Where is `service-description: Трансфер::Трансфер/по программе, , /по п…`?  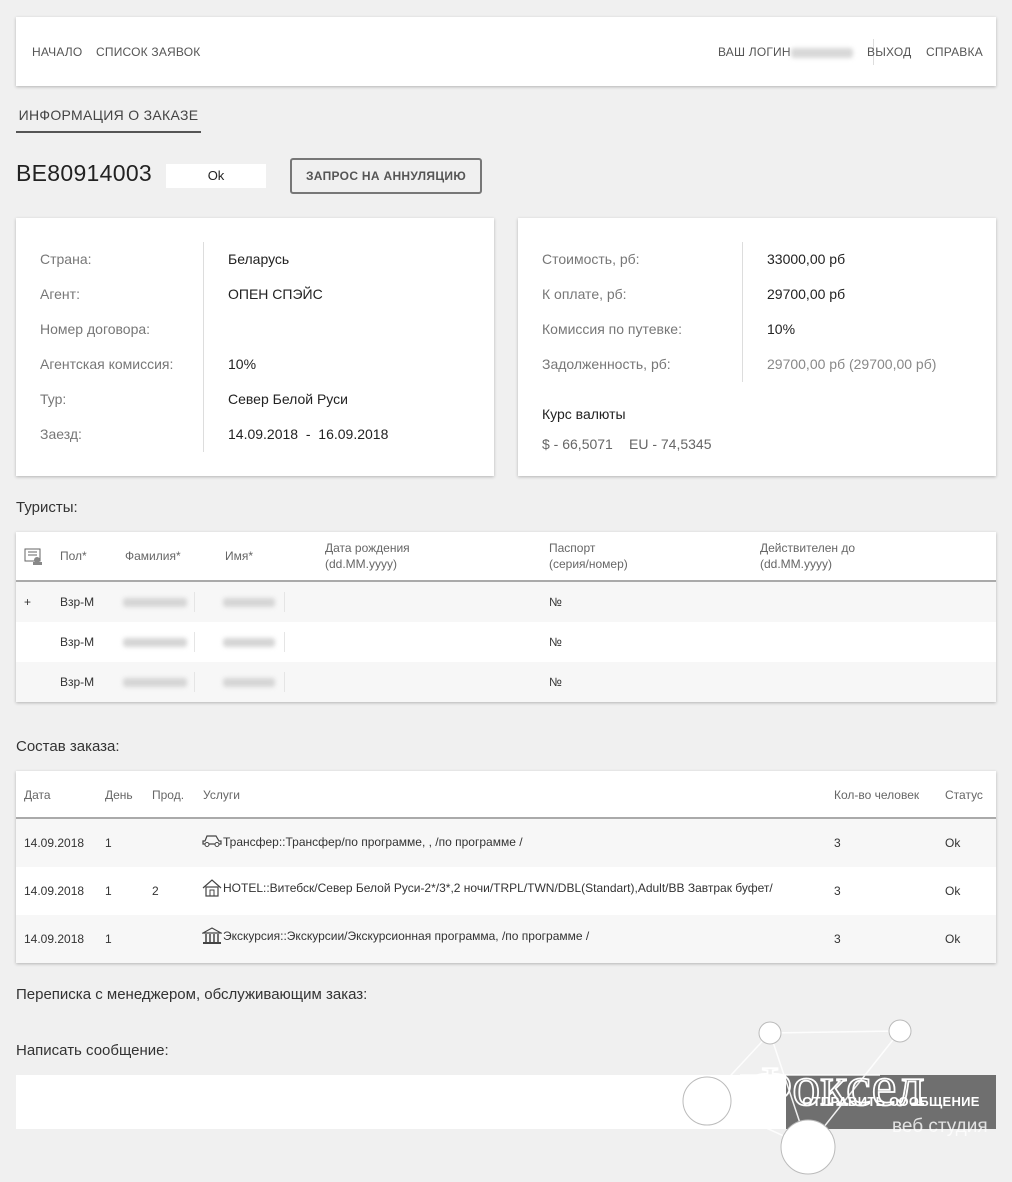 service-description: Трансфер::Трансфер/по программе, , /по п… is located at coordinates (373, 842).